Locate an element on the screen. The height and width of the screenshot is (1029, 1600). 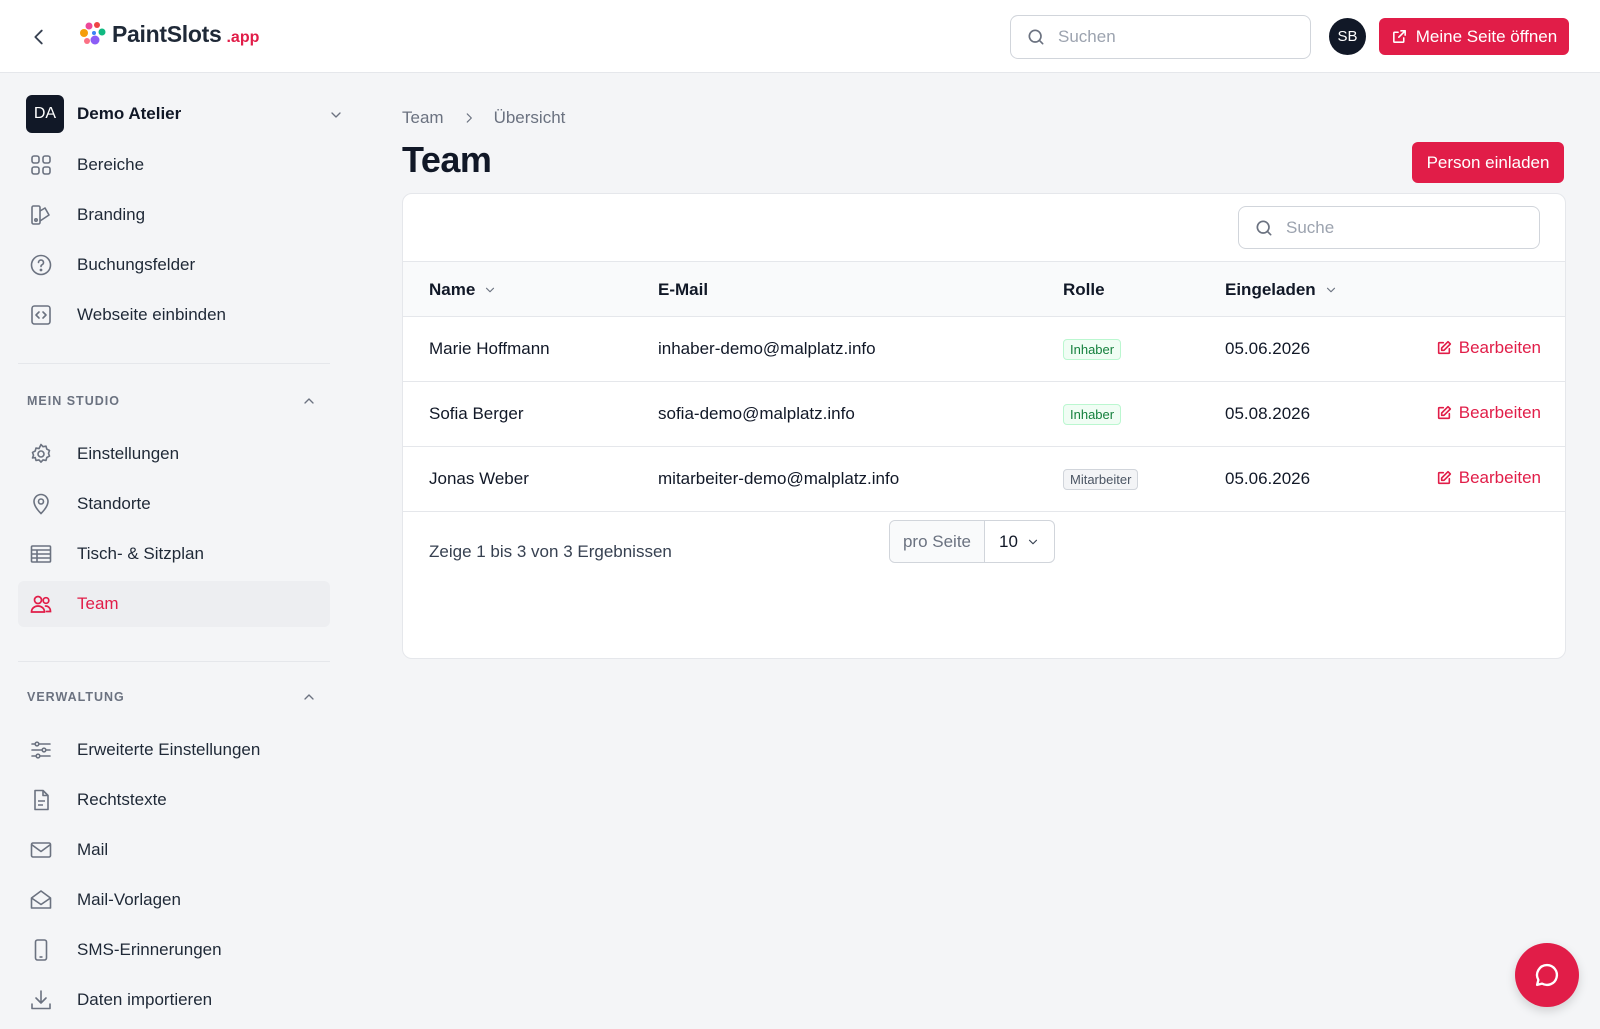
open-my-site-button: Meine Seite öffnen is located at coordinates (1474, 36).